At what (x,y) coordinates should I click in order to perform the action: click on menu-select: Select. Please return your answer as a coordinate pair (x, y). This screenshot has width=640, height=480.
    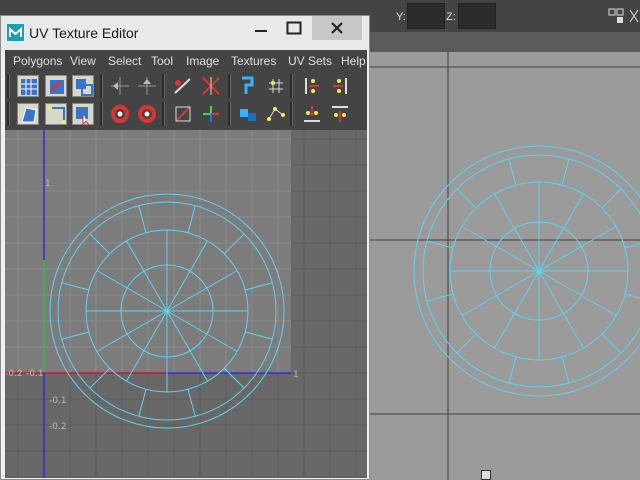
    Looking at the image, I should click on (124, 61).